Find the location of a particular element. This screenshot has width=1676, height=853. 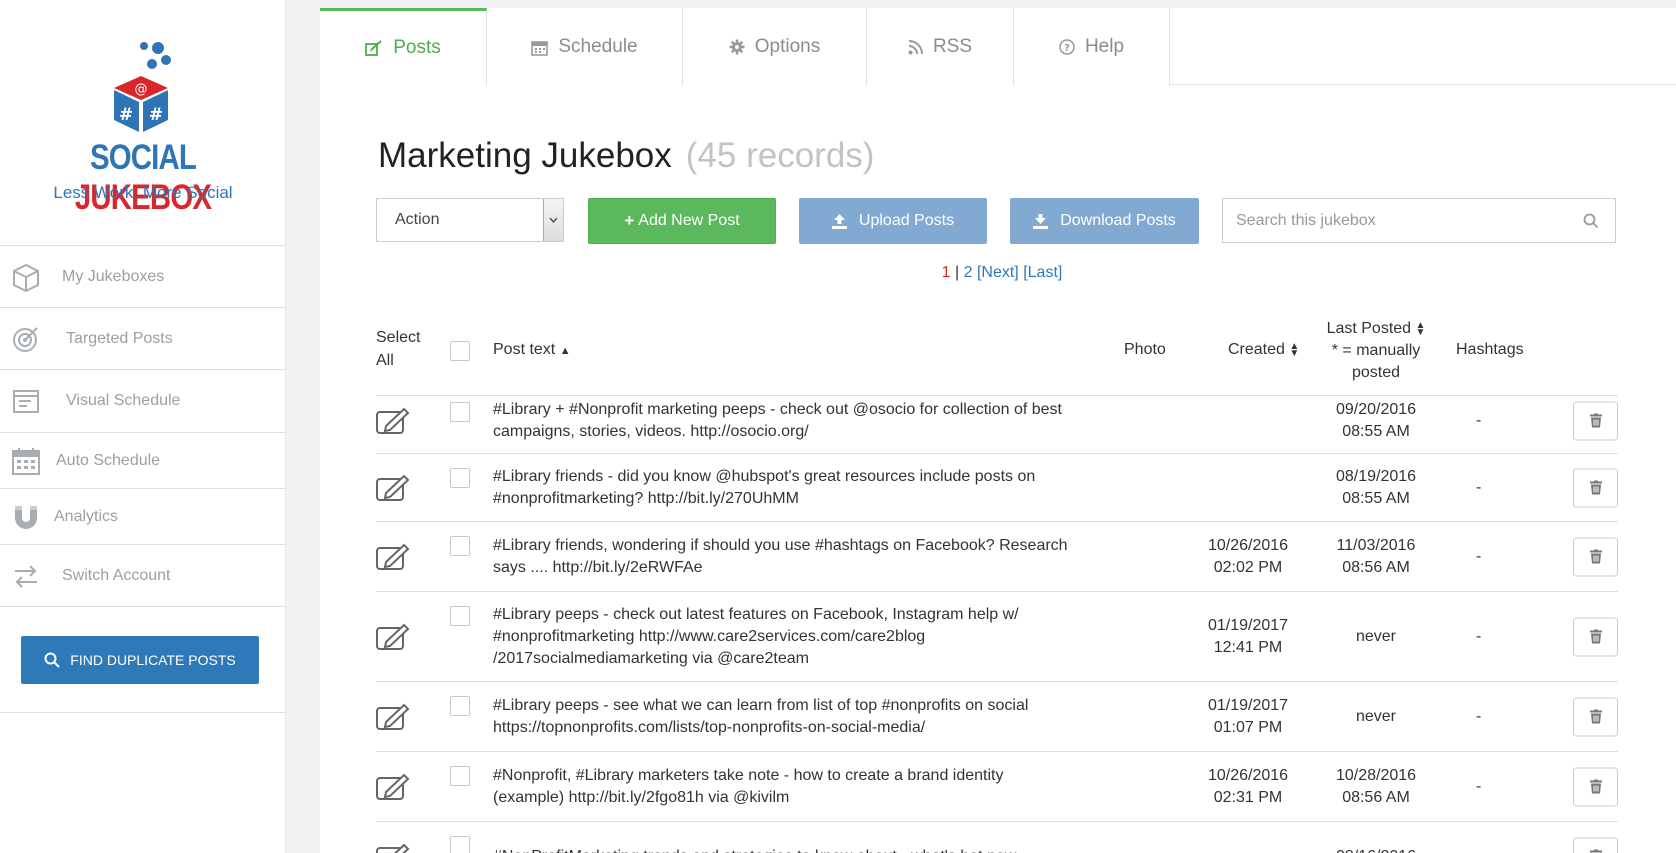

switch-arrows-icon is located at coordinates (26, 576).